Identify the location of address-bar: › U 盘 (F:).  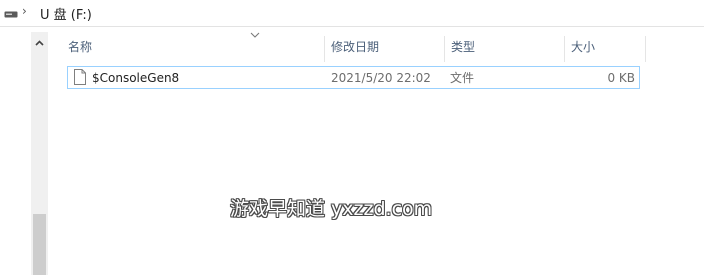
(352, 13).